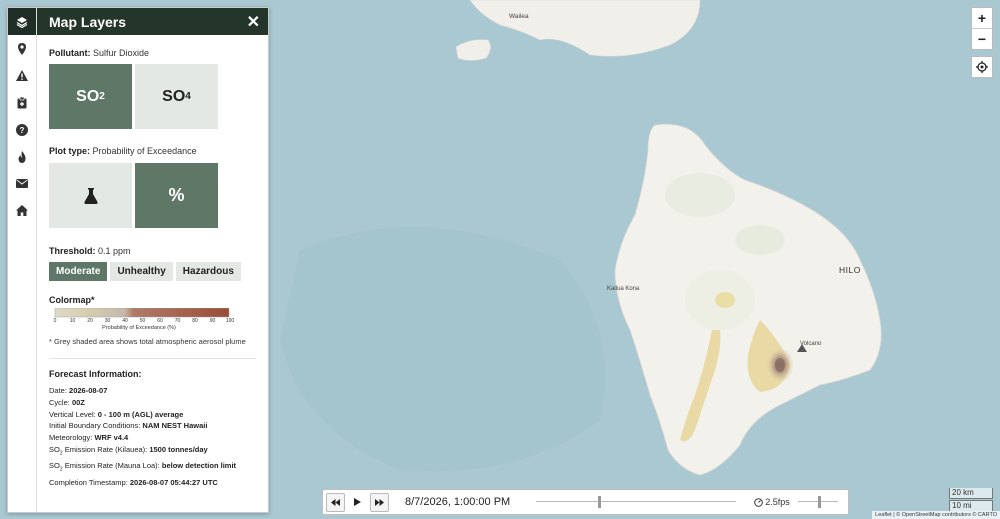 This screenshot has height=519, width=1000. I want to click on time-slider-handle, so click(600, 502).